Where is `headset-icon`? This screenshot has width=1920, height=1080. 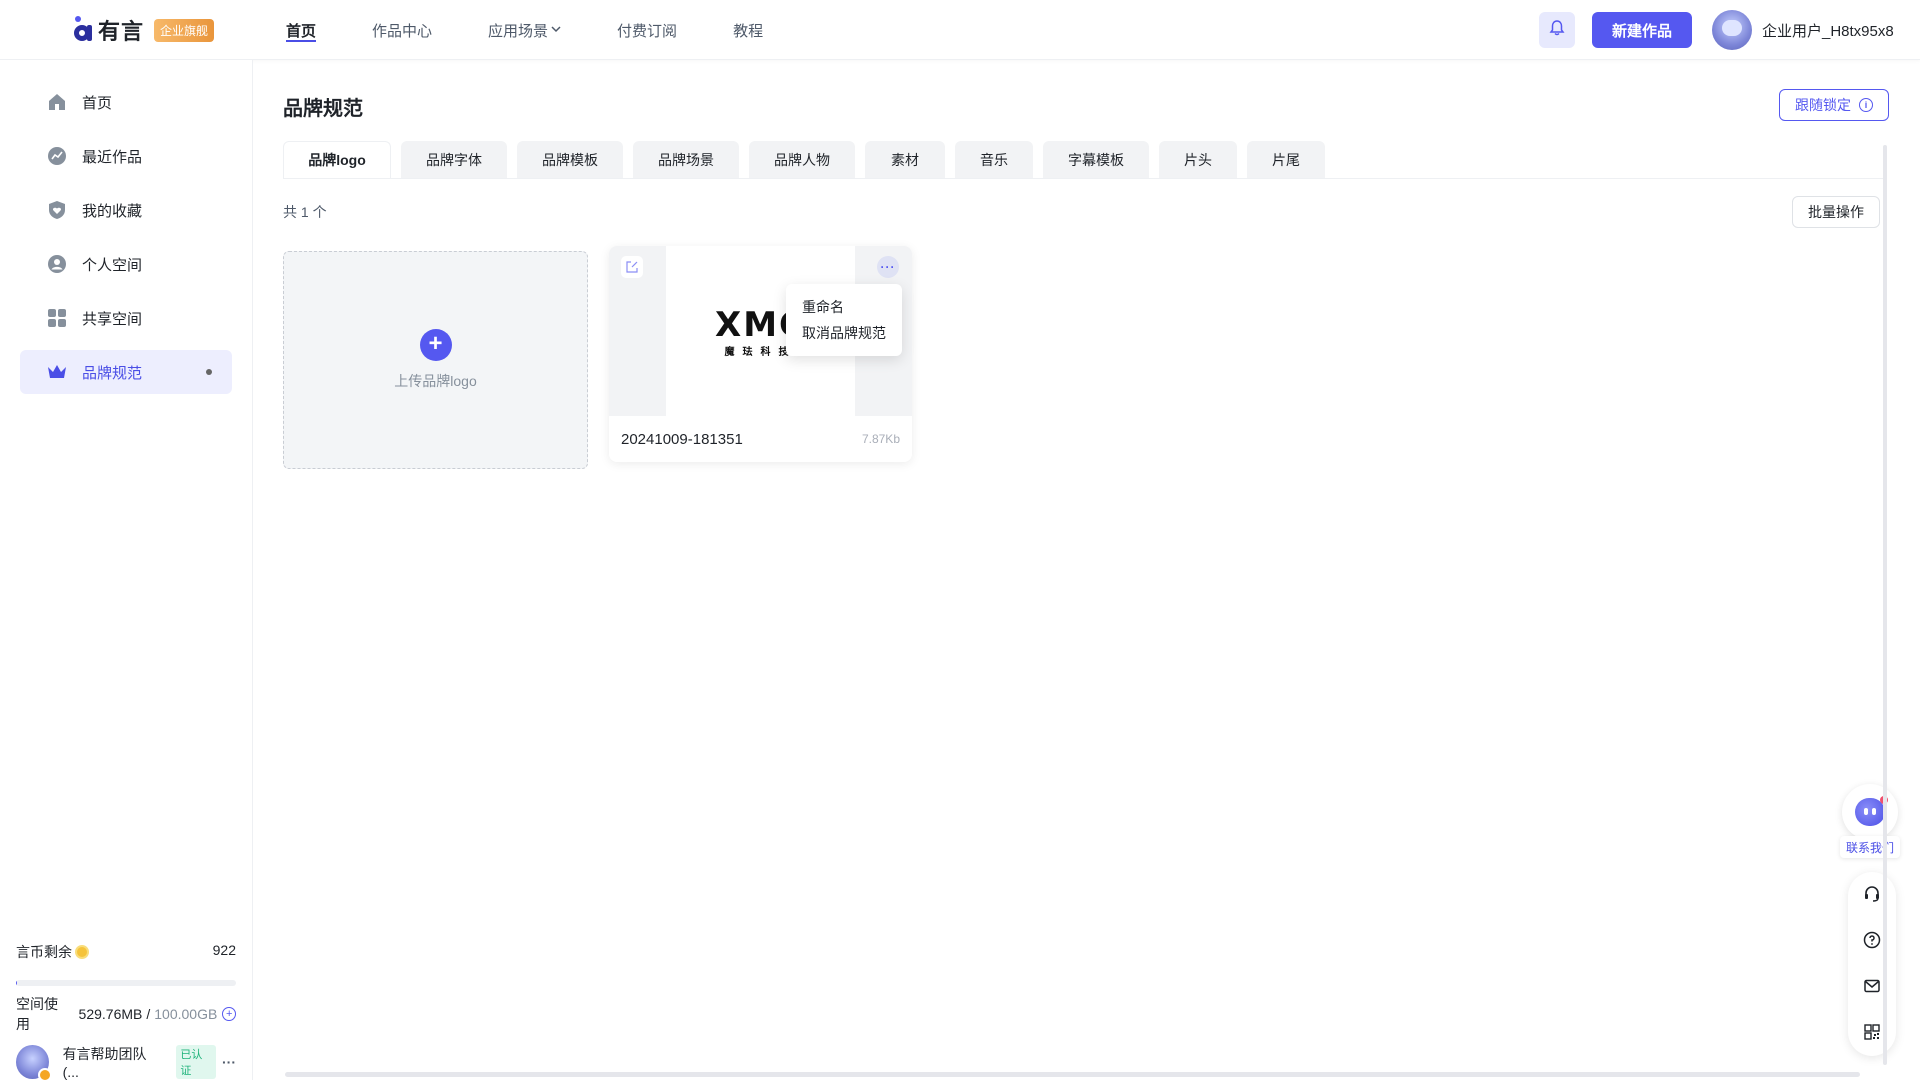 headset-icon is located at coordinates (1872, 894).